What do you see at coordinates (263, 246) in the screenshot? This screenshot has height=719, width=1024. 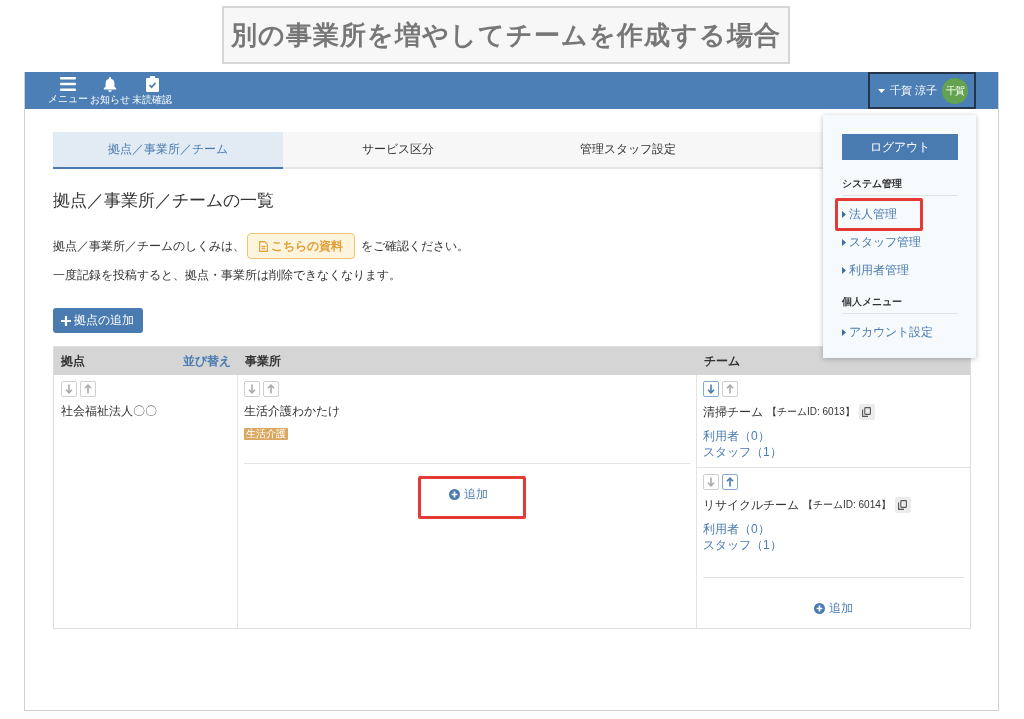 I see `document-icon` at bounding box center [263, 246].